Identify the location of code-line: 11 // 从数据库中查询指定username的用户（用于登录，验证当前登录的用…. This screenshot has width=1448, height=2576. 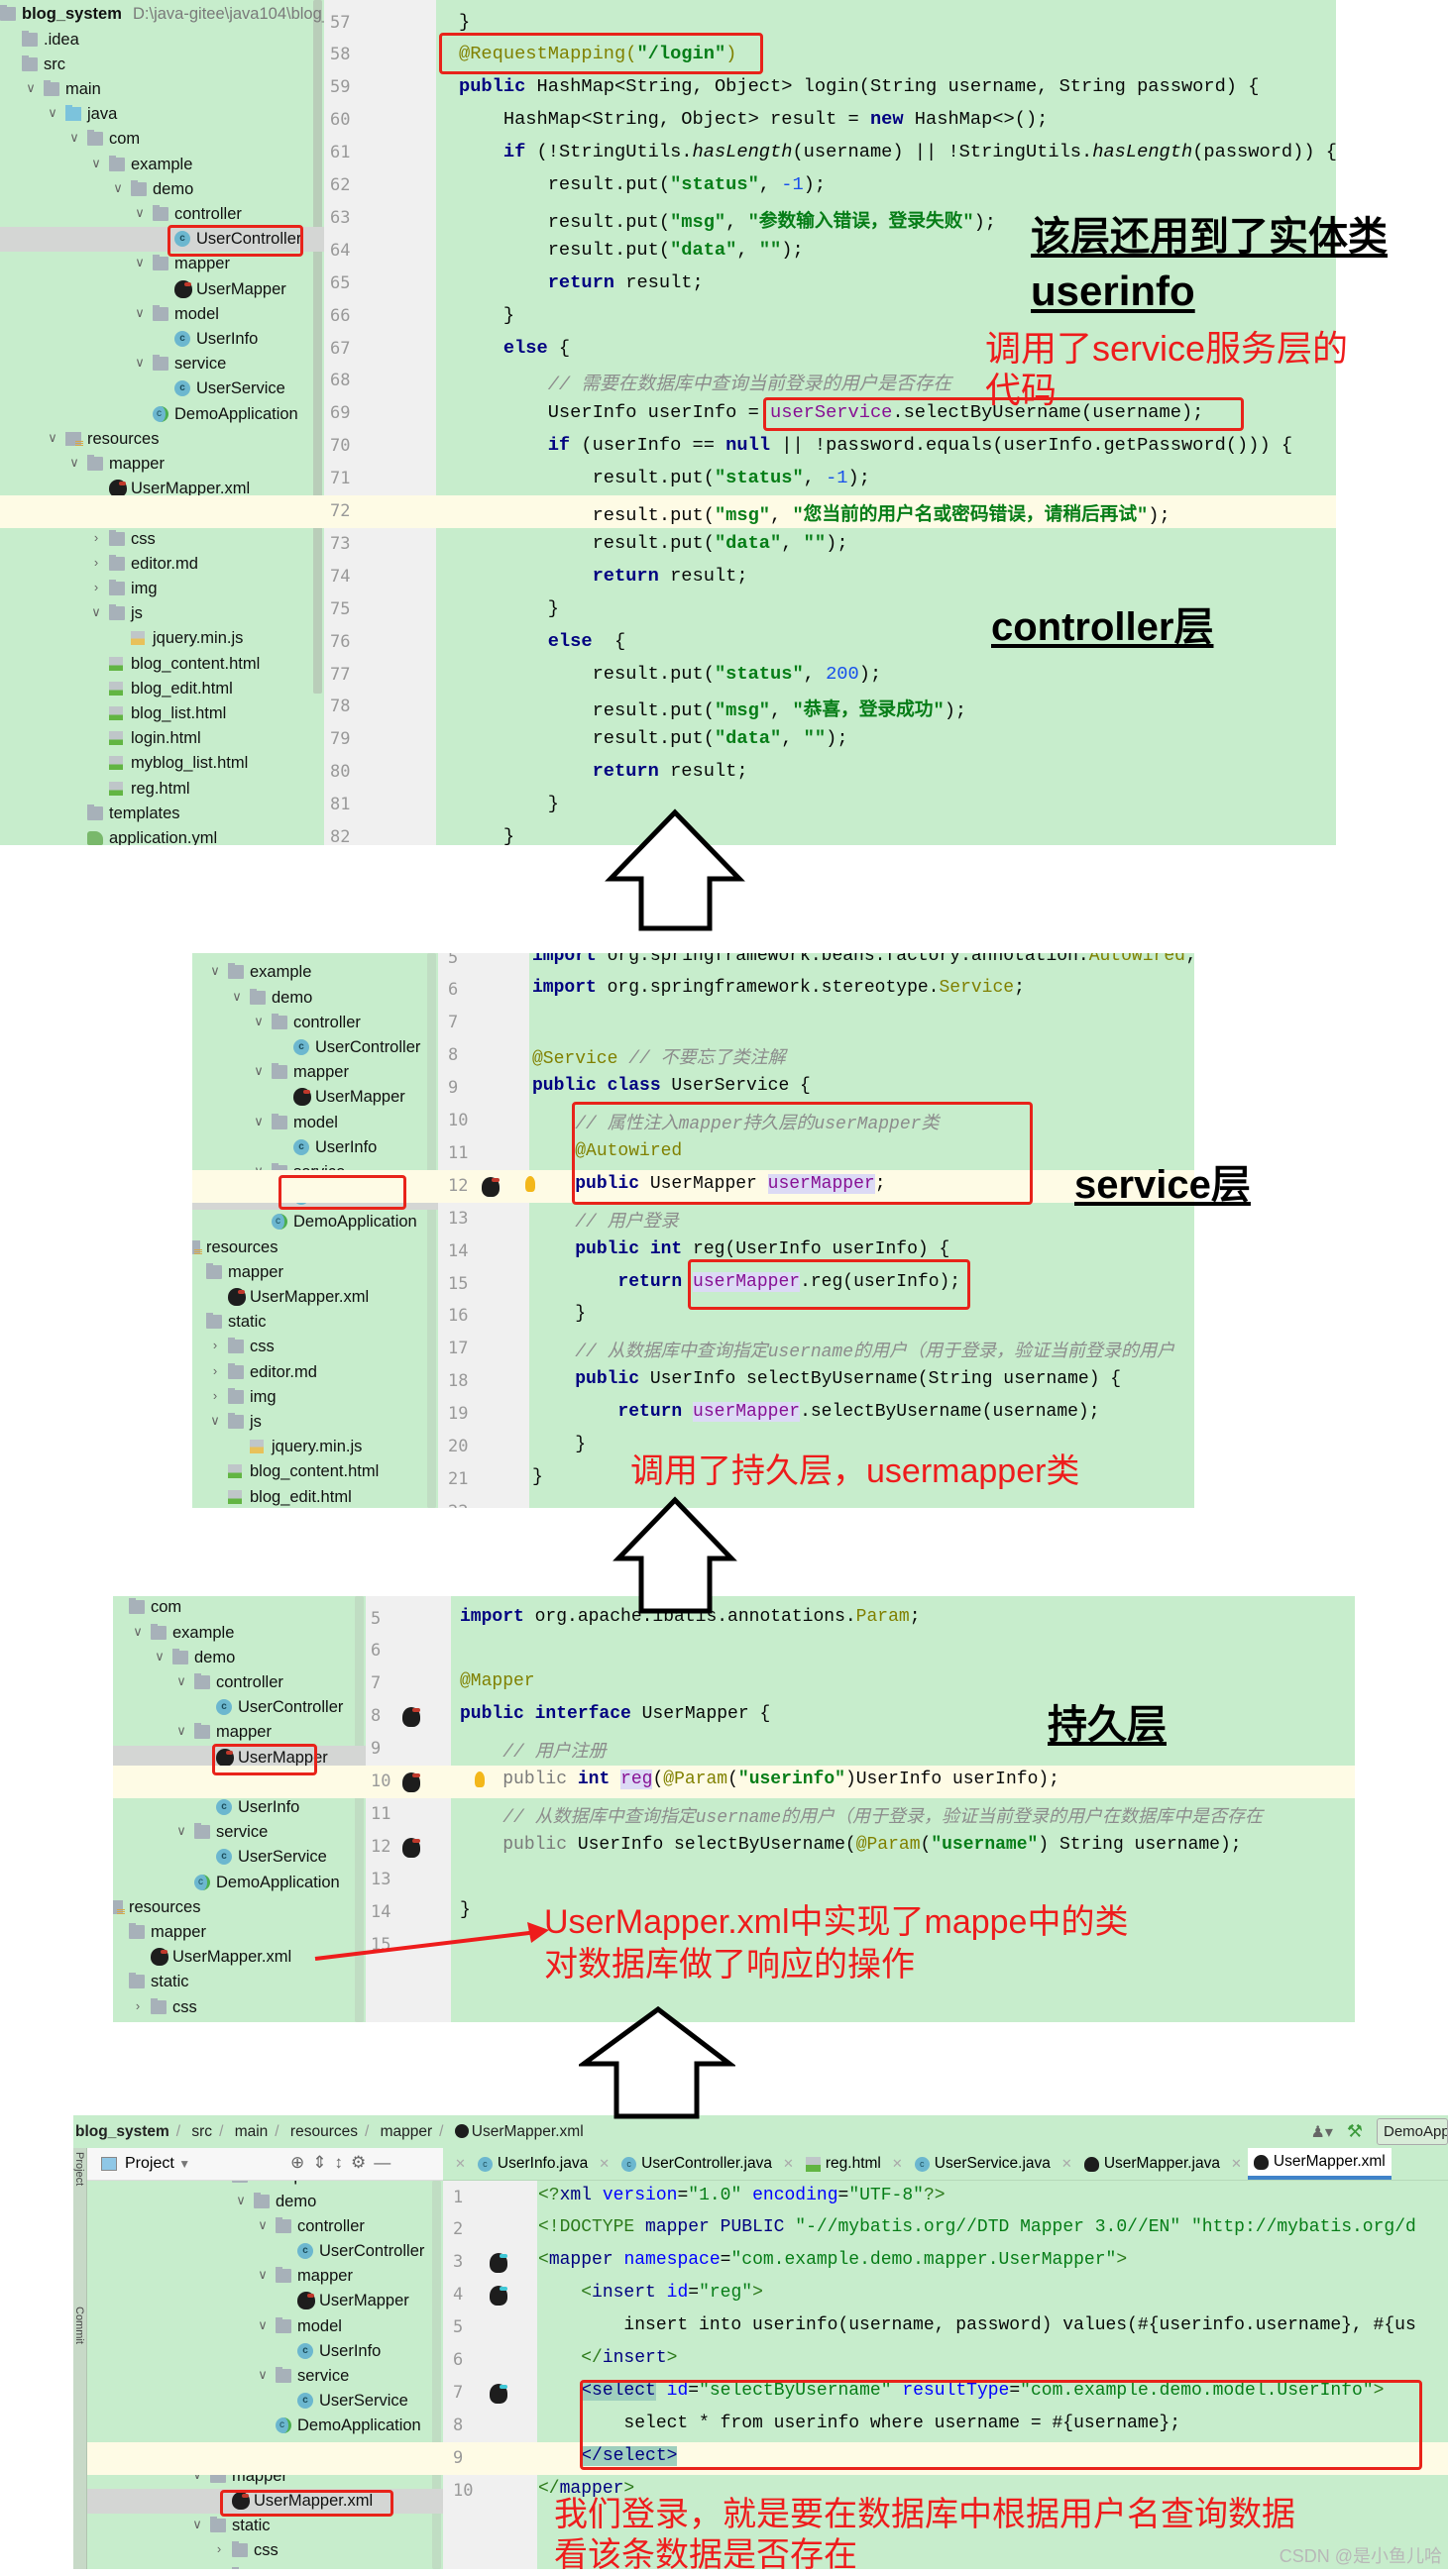
(734, 1814).